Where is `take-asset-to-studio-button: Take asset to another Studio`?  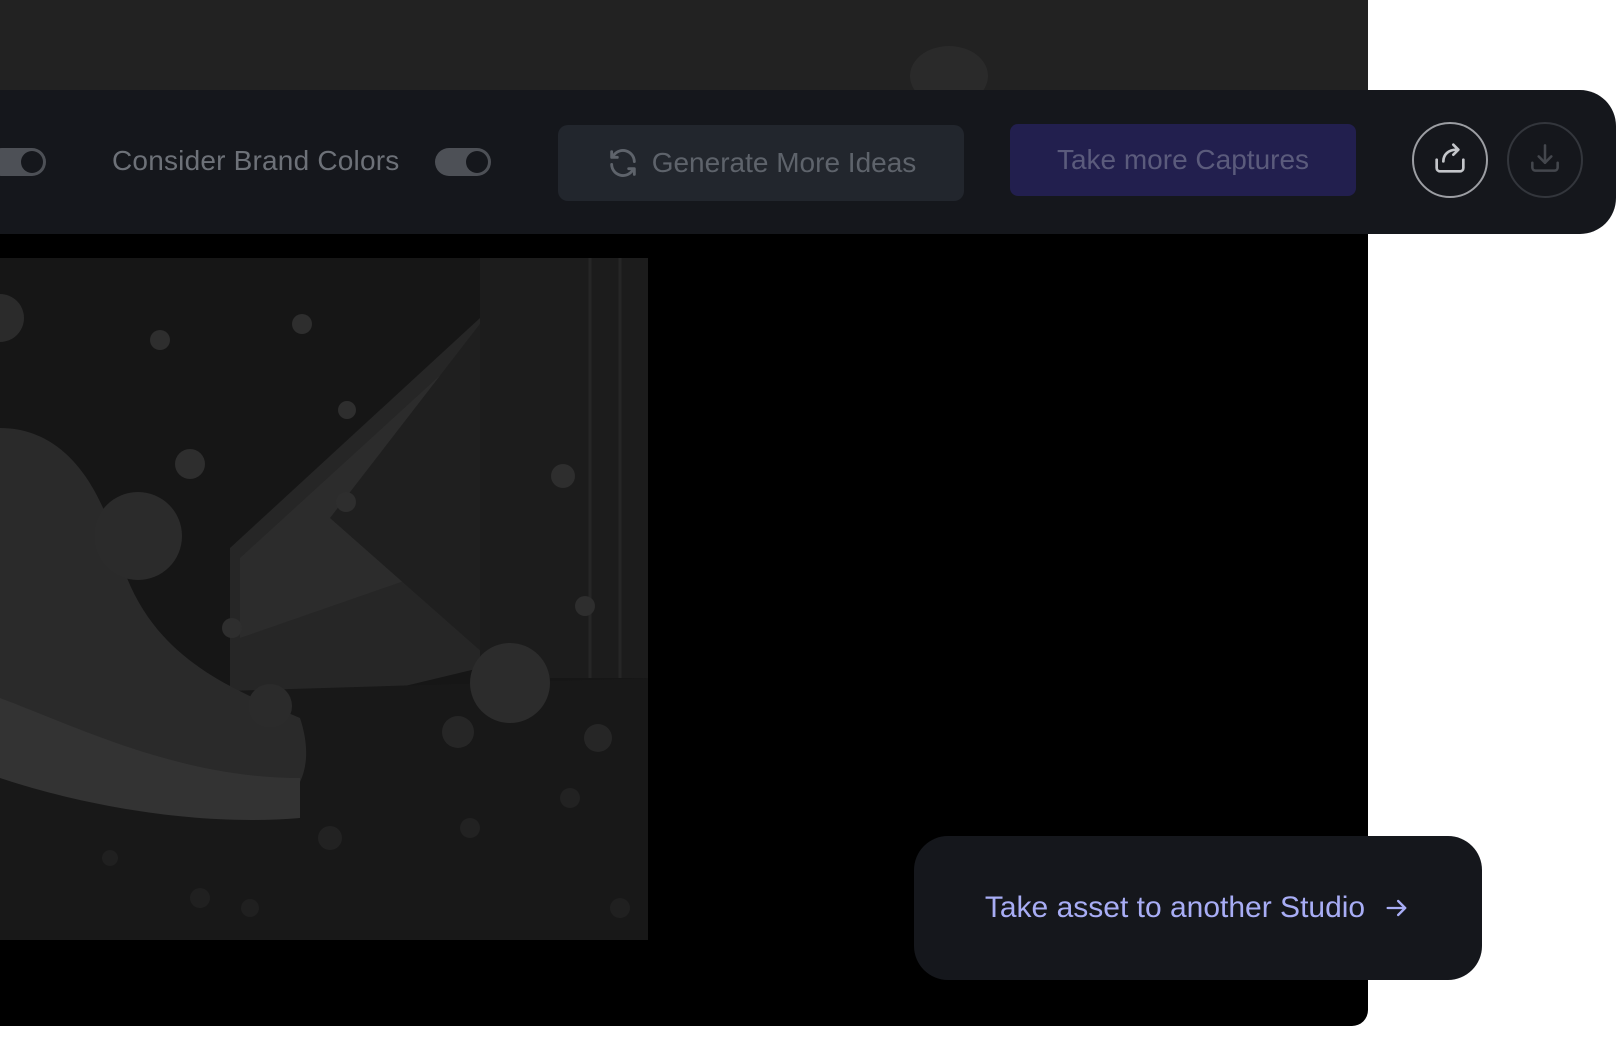
take-asset-to-studio-button: Take asset to another Studio is located at coordinates (1198, 908).